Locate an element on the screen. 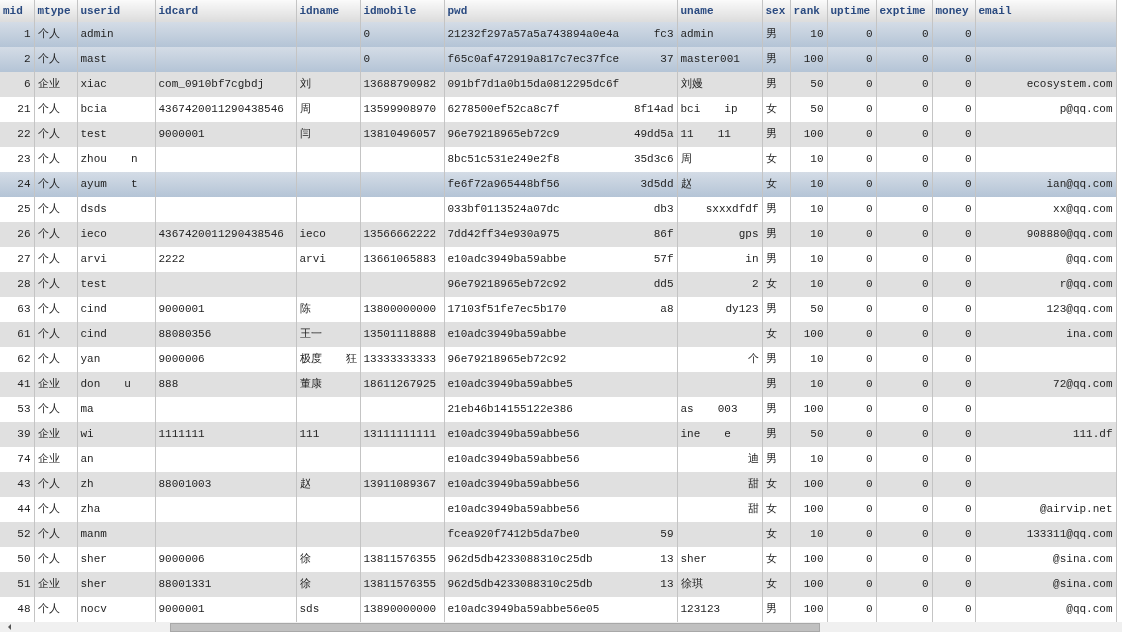  table-row: 41 企业 don u 888 董康 18611267925 e10adc3949ba59abbe5 男 10 0 0 0 72@qq.com is located at coordinates (558, 384).